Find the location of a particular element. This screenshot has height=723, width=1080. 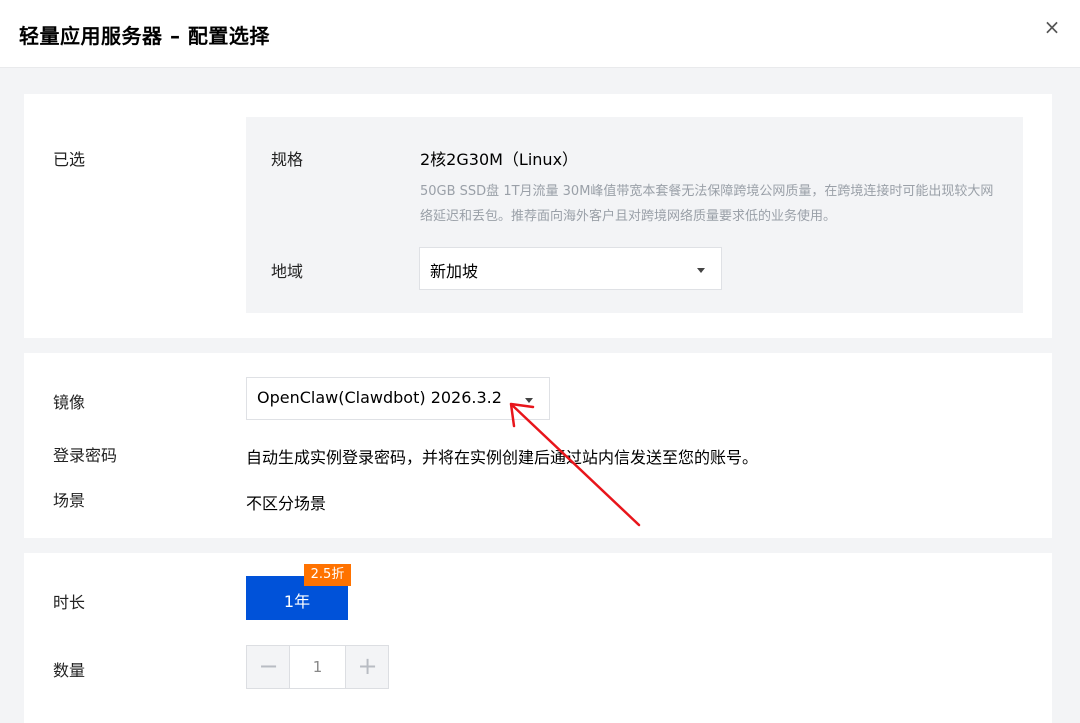

quantity-label: 数量 is located at coordinates (69, 670).